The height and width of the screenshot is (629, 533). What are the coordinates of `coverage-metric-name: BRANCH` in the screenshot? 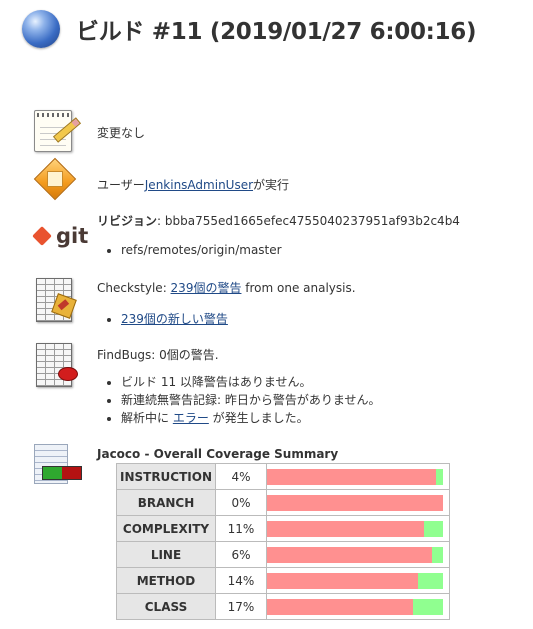 It's located at (166, 502).